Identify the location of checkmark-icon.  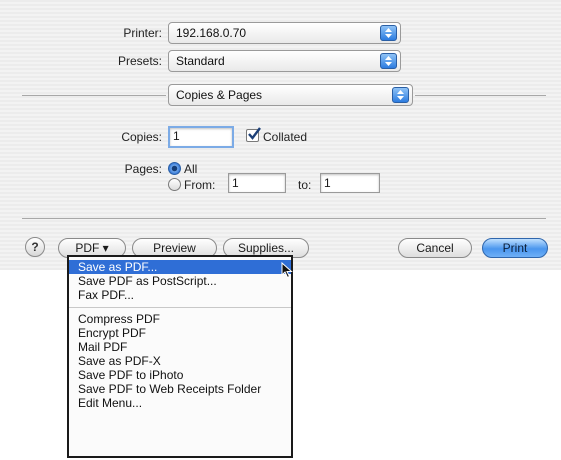
(254, 133).